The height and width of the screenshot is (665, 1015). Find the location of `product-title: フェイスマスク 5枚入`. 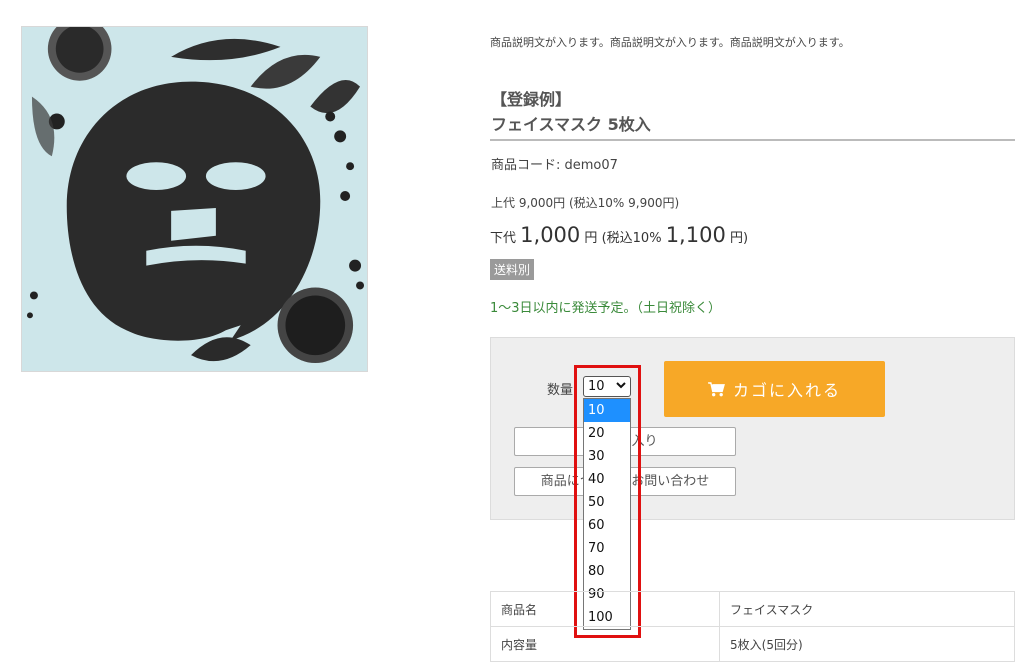

product-title: フェイスマスク 5枚入 is located at coordinates (571, 124).